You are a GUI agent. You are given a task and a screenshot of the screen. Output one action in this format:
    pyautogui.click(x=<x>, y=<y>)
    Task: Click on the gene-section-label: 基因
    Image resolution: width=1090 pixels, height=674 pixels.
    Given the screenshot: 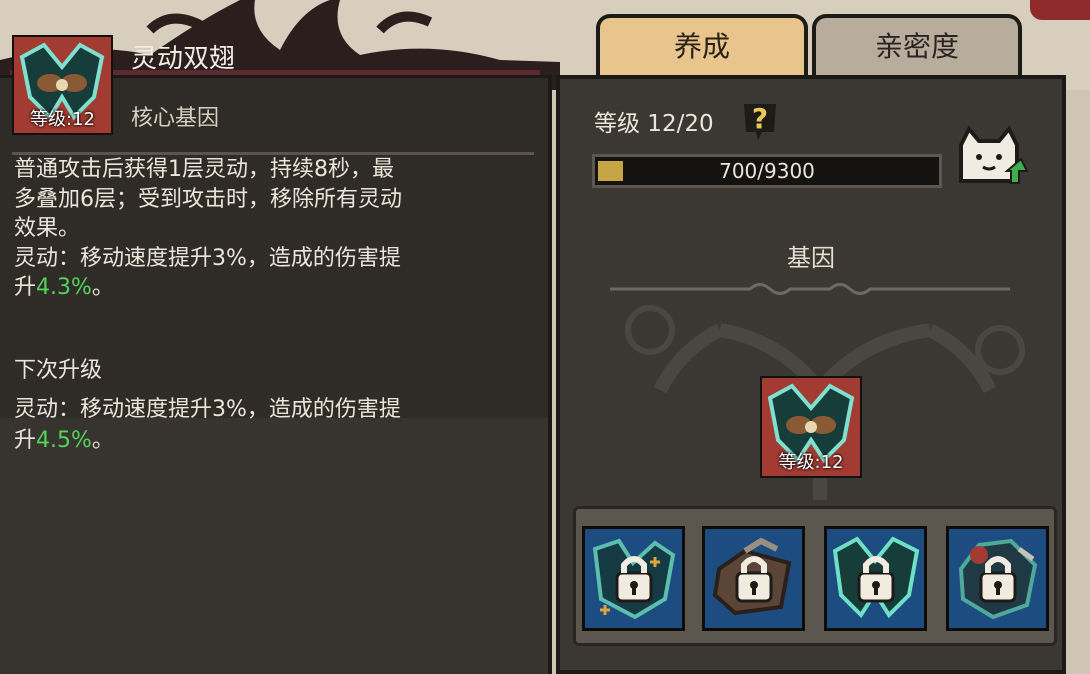 What is the action you would take?
    pyautogui.click(x=811, y=258)
    